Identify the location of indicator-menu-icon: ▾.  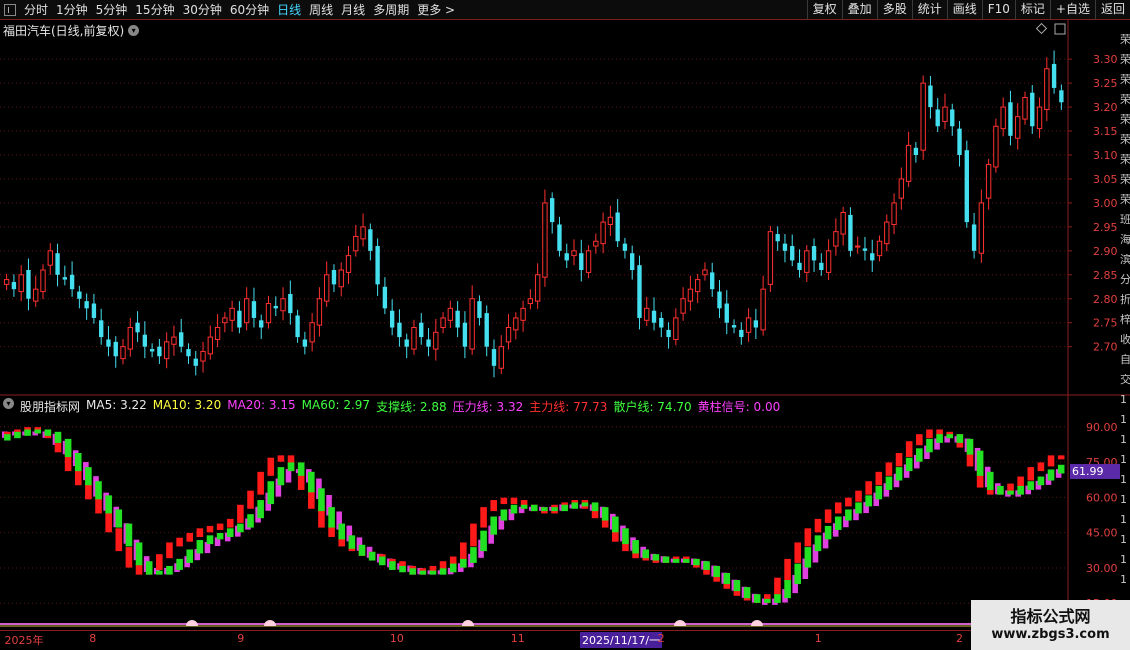
(8, 403).